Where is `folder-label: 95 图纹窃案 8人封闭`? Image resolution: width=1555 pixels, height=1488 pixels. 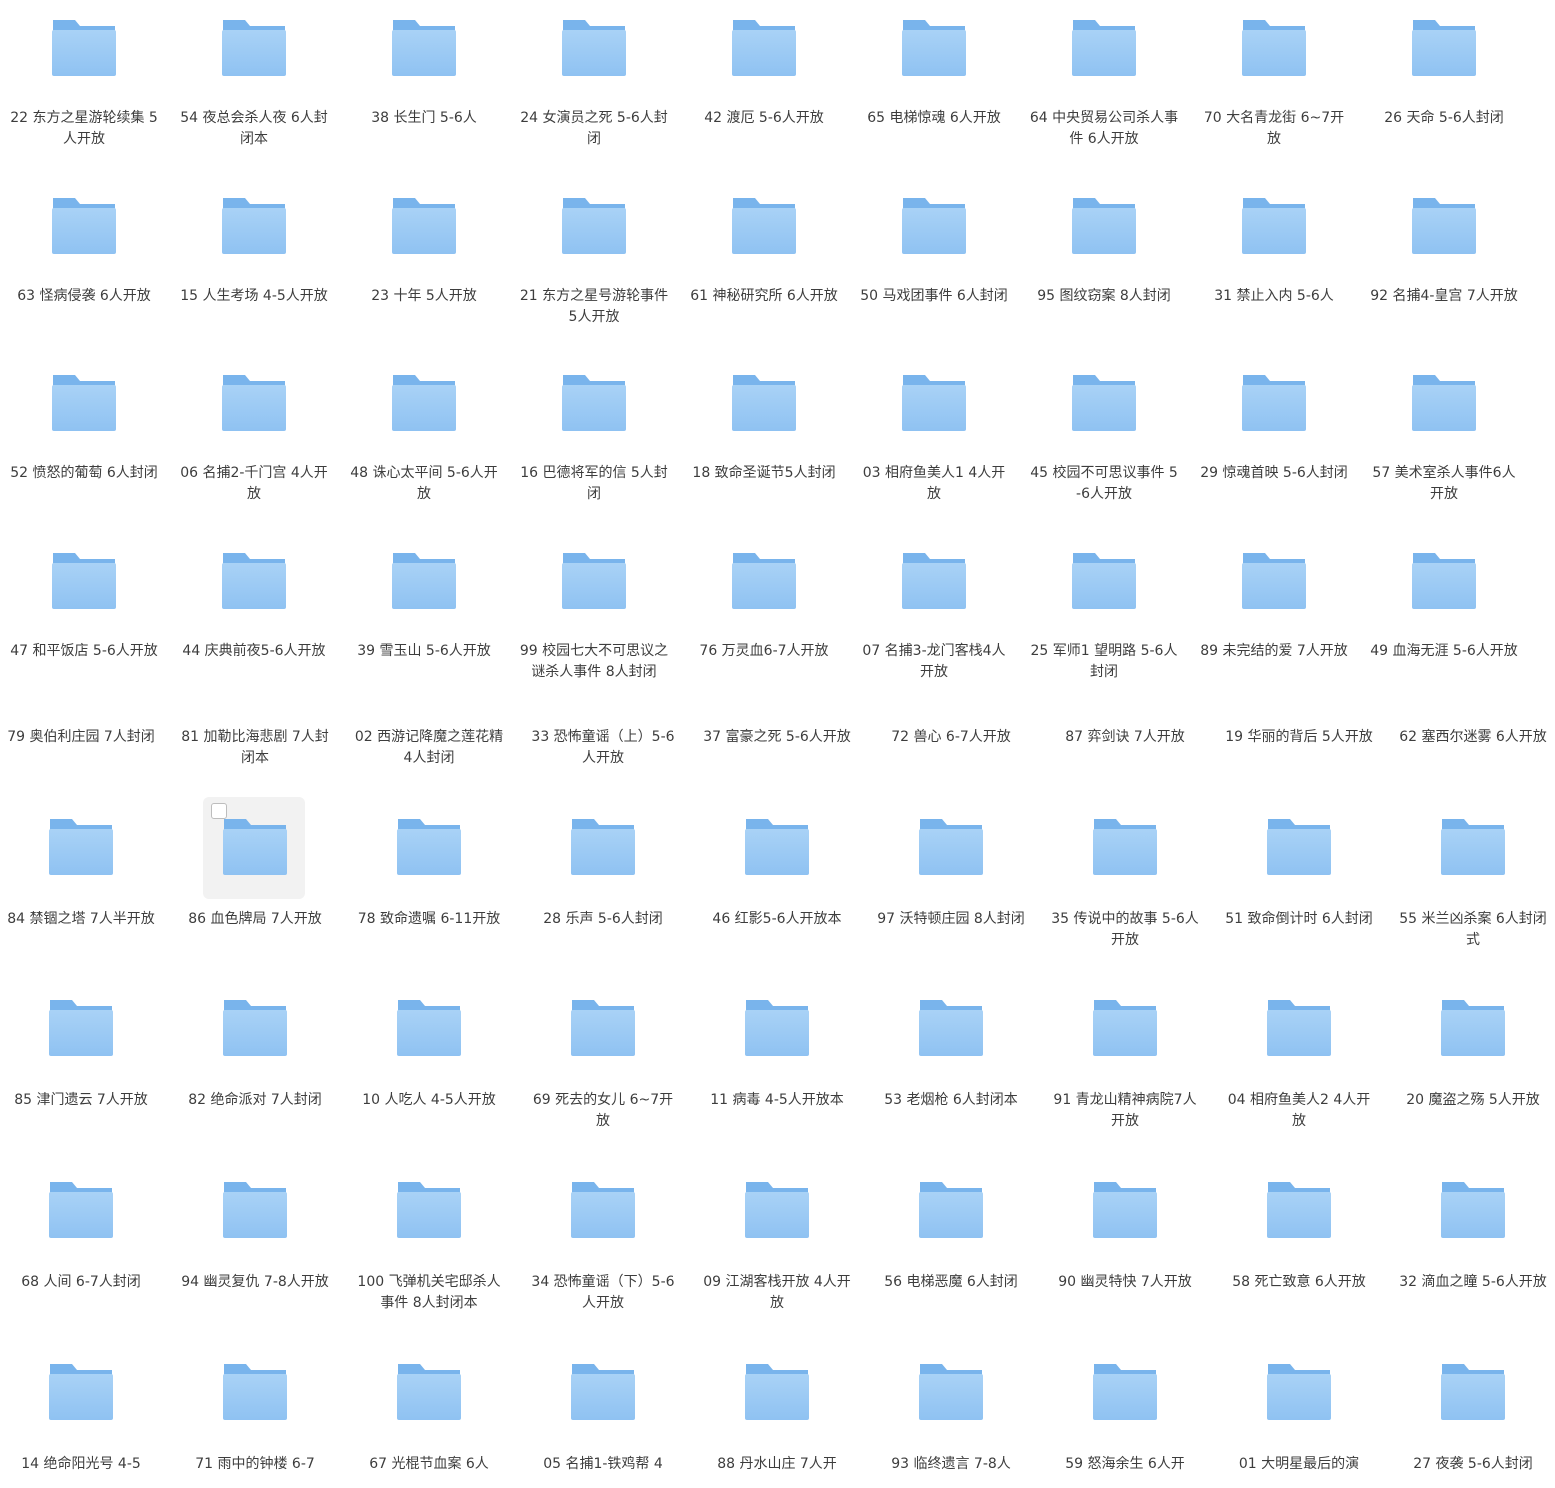 folder-label: 95 图纹窃案 8人封闭 is located at coordinates (1104, 296).